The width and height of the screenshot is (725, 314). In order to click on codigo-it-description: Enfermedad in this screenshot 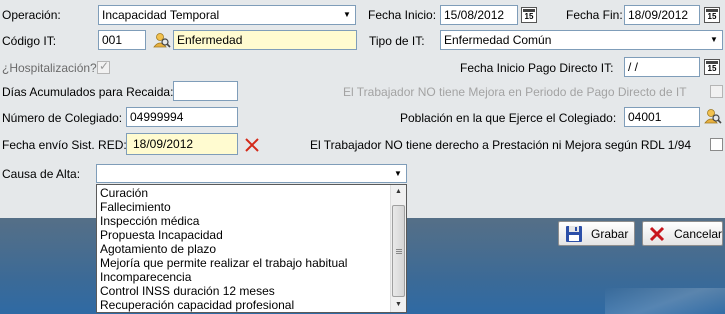, I will do `click(265, 40)`.